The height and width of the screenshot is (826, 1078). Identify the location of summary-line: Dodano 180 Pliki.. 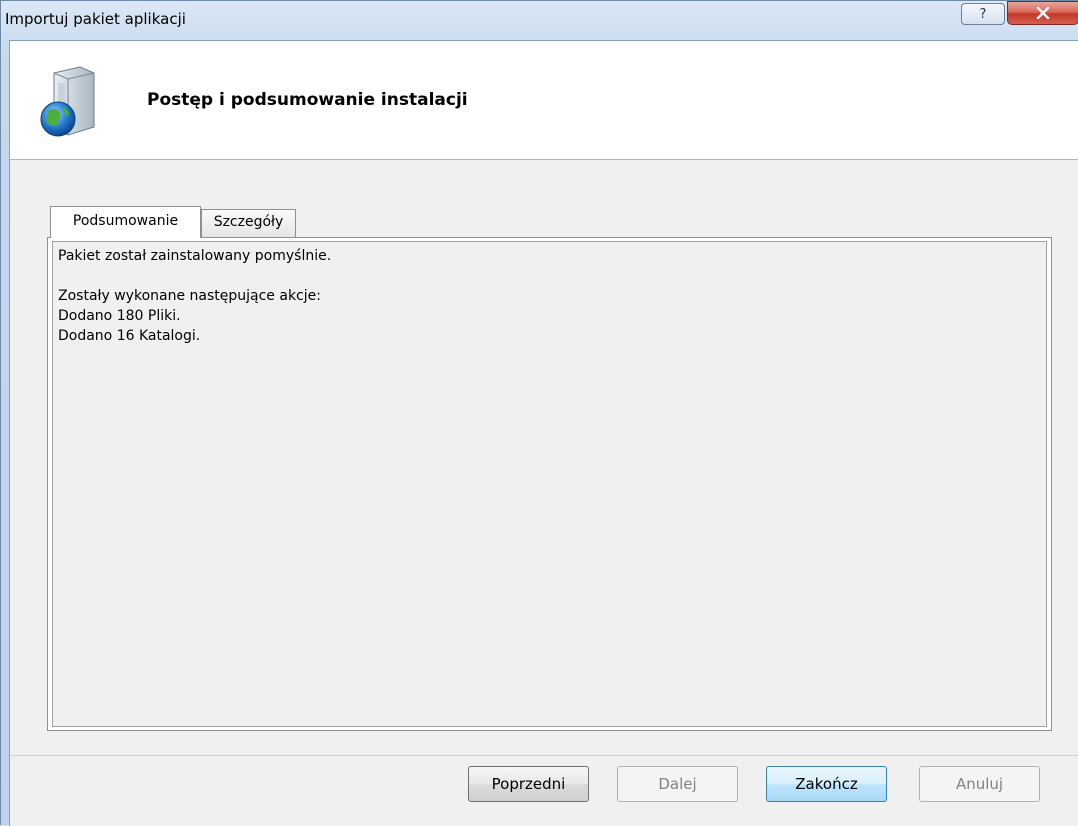
(119, 316).